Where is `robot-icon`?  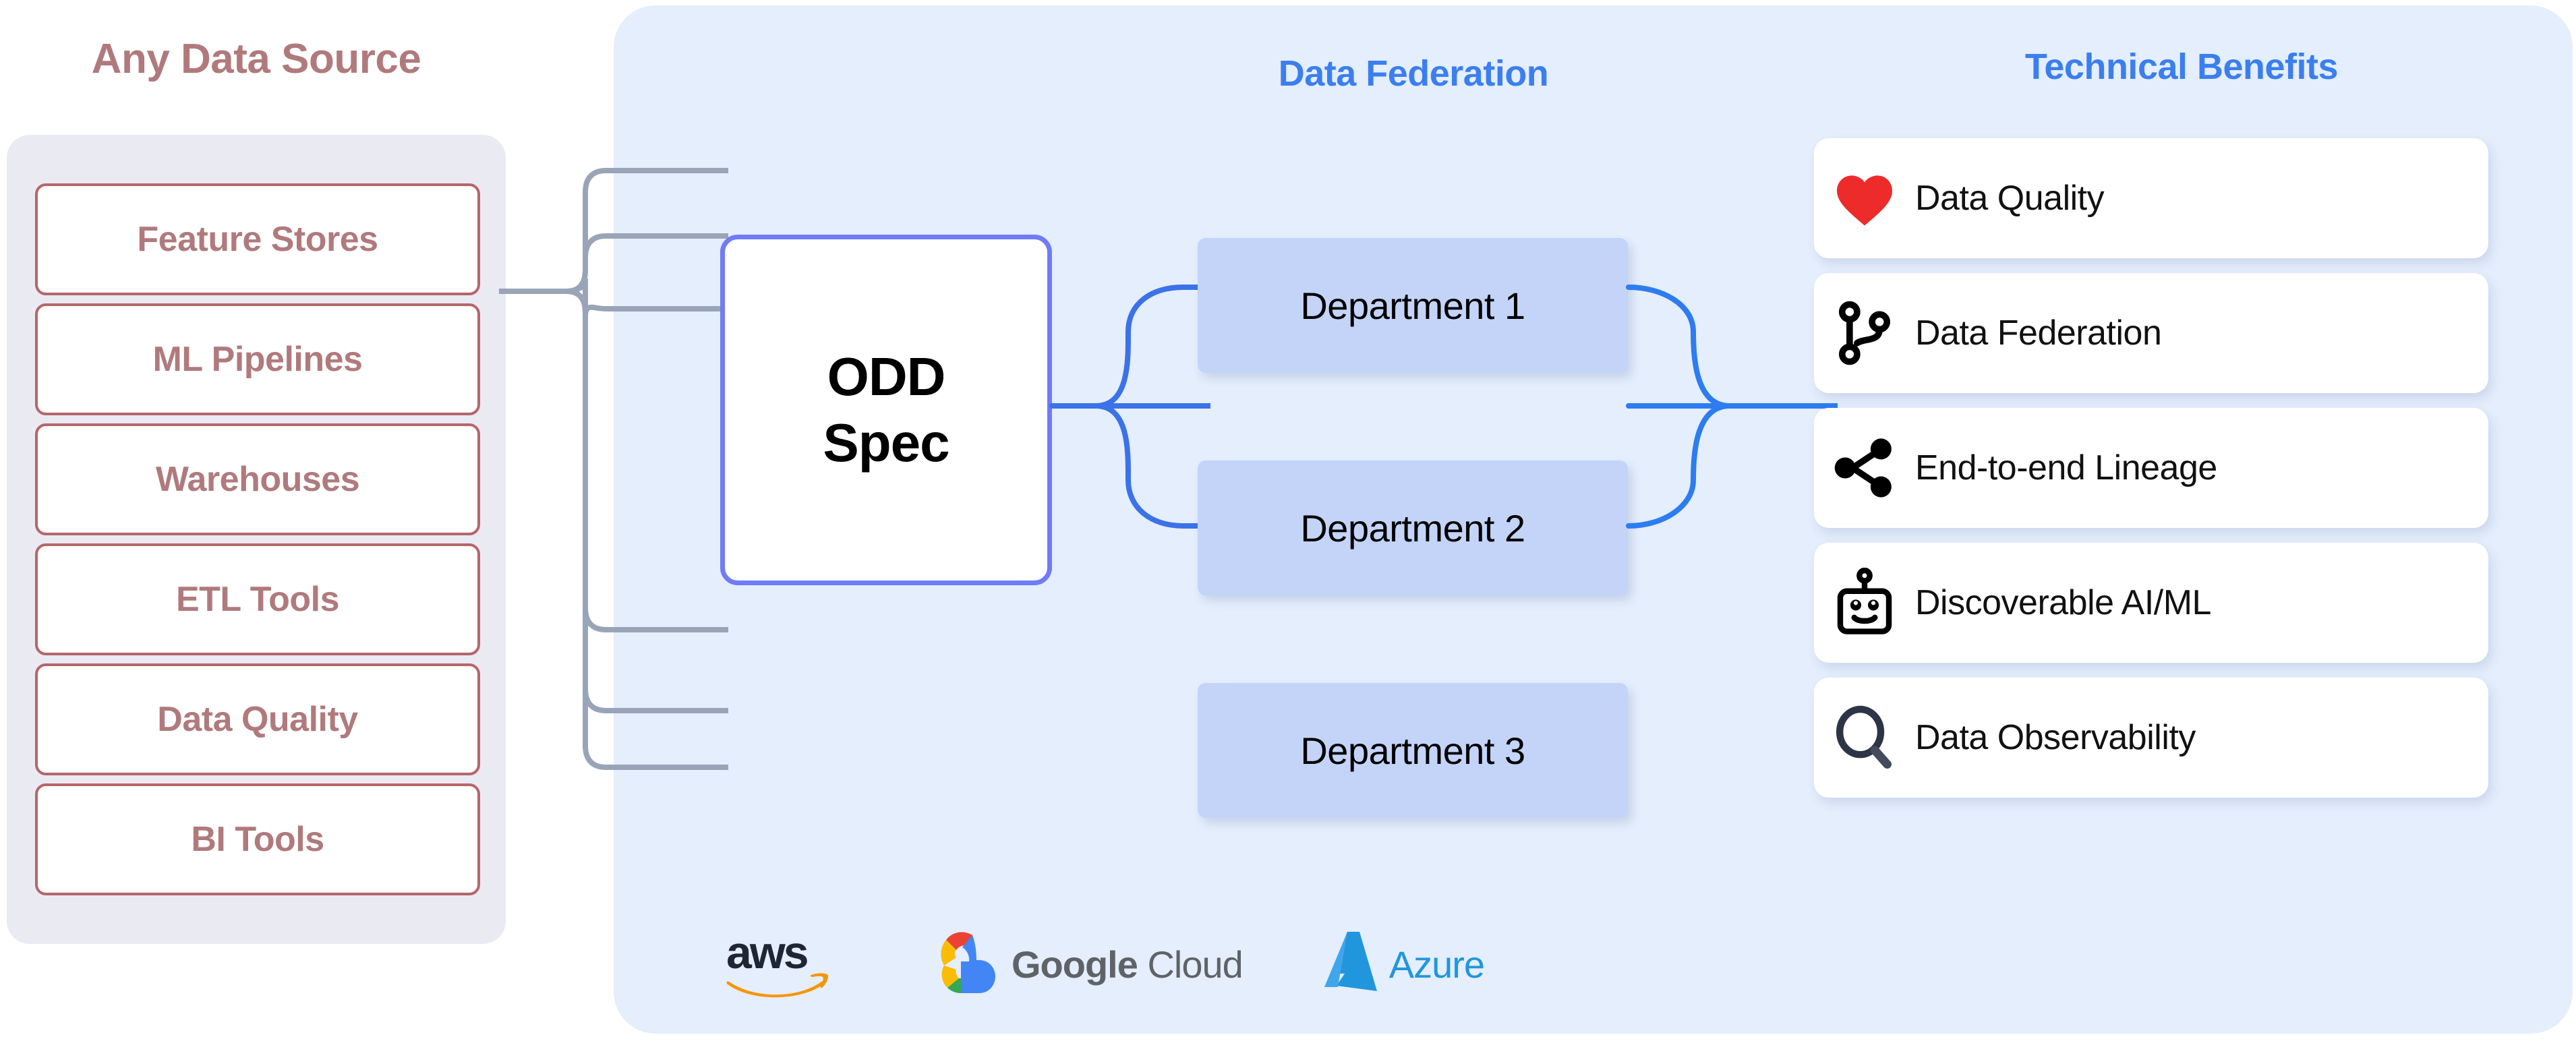 robot-icon is located at coordinates (1864, 603).